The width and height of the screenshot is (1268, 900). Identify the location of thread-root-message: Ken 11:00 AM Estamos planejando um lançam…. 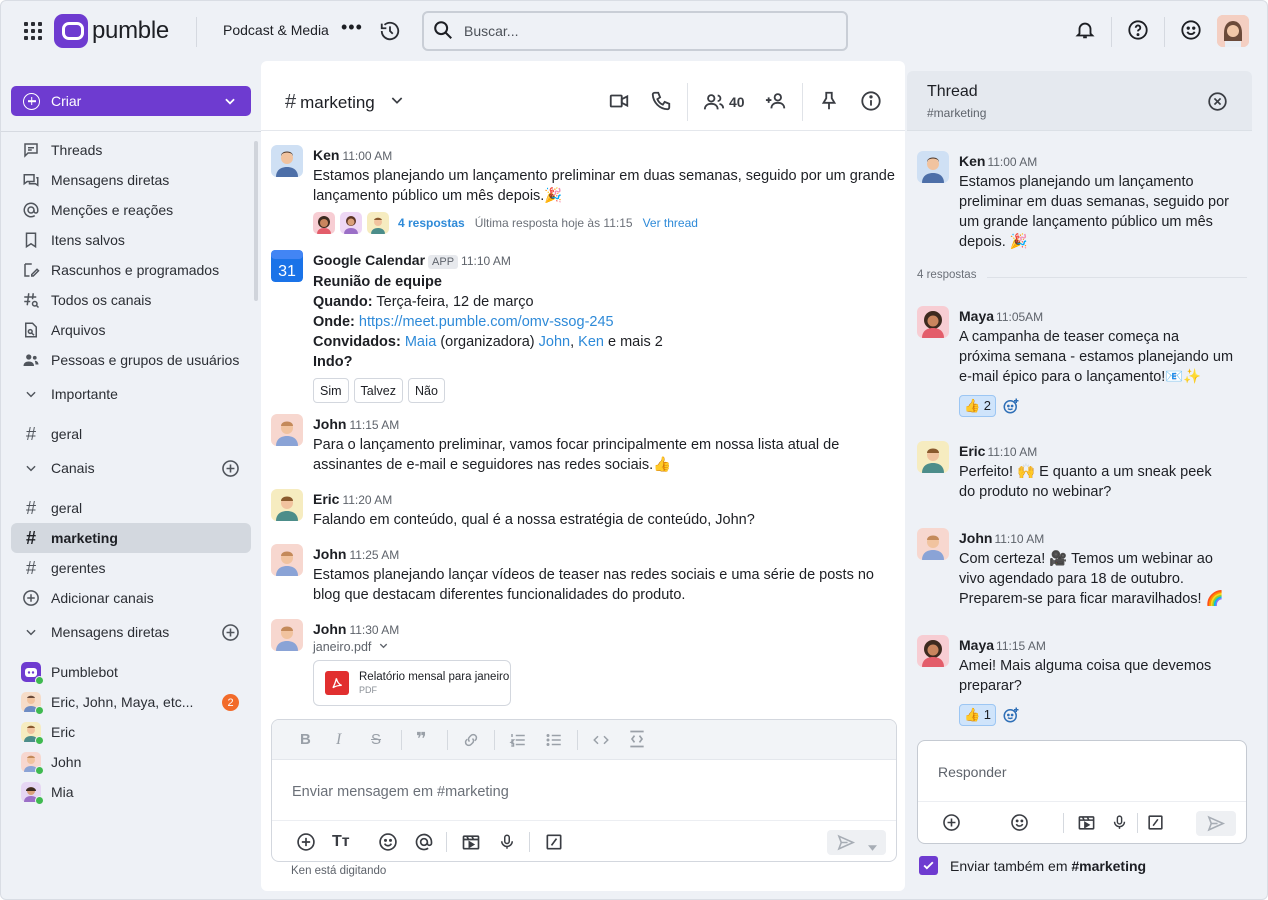
(1079, 201).